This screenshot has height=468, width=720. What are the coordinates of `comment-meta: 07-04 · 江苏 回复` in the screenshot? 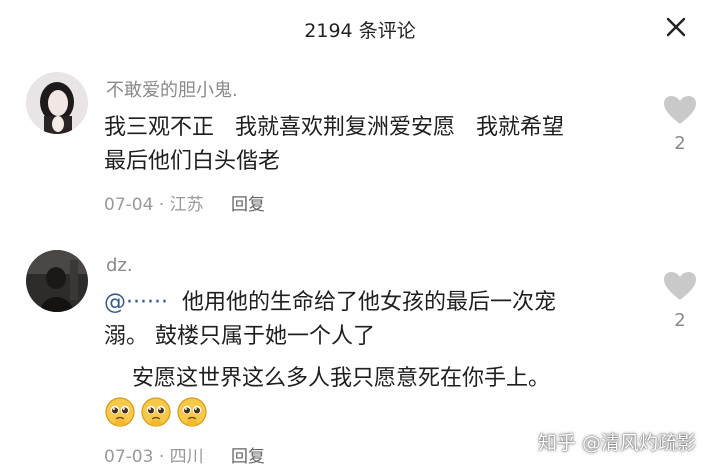 It's located at (184, 202).